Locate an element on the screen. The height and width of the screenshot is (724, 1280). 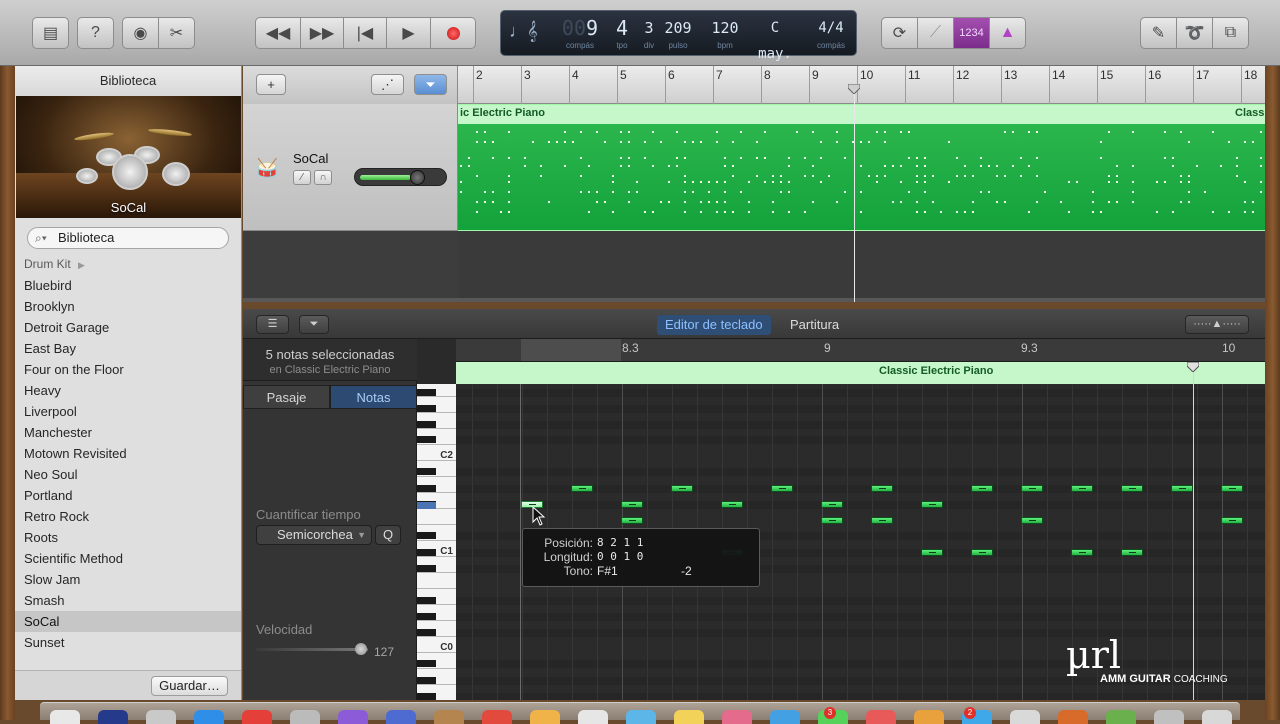
cycle-button: ⟳ is located at coordinates (899, 33).